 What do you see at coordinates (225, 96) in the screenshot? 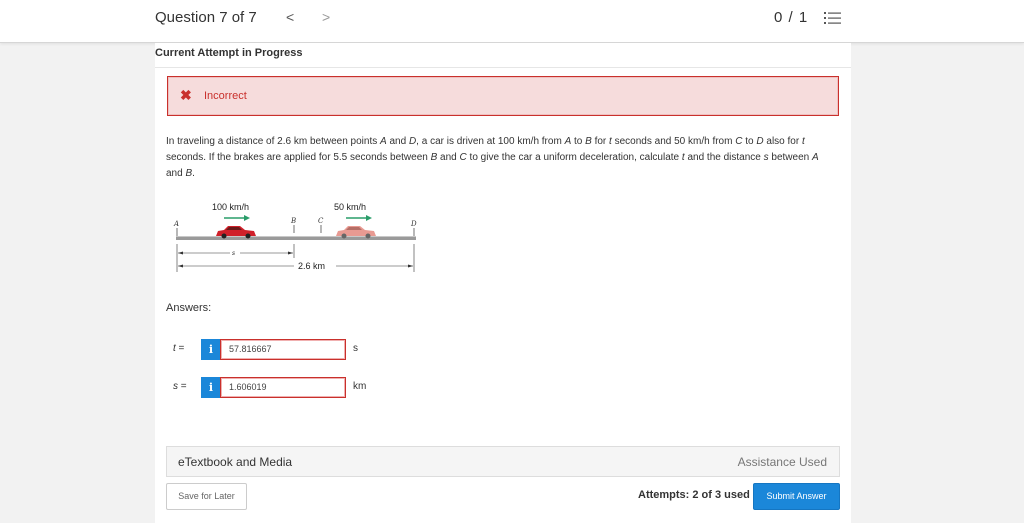
I see `status-text: Incorrect` at bounding box center [225, 96].